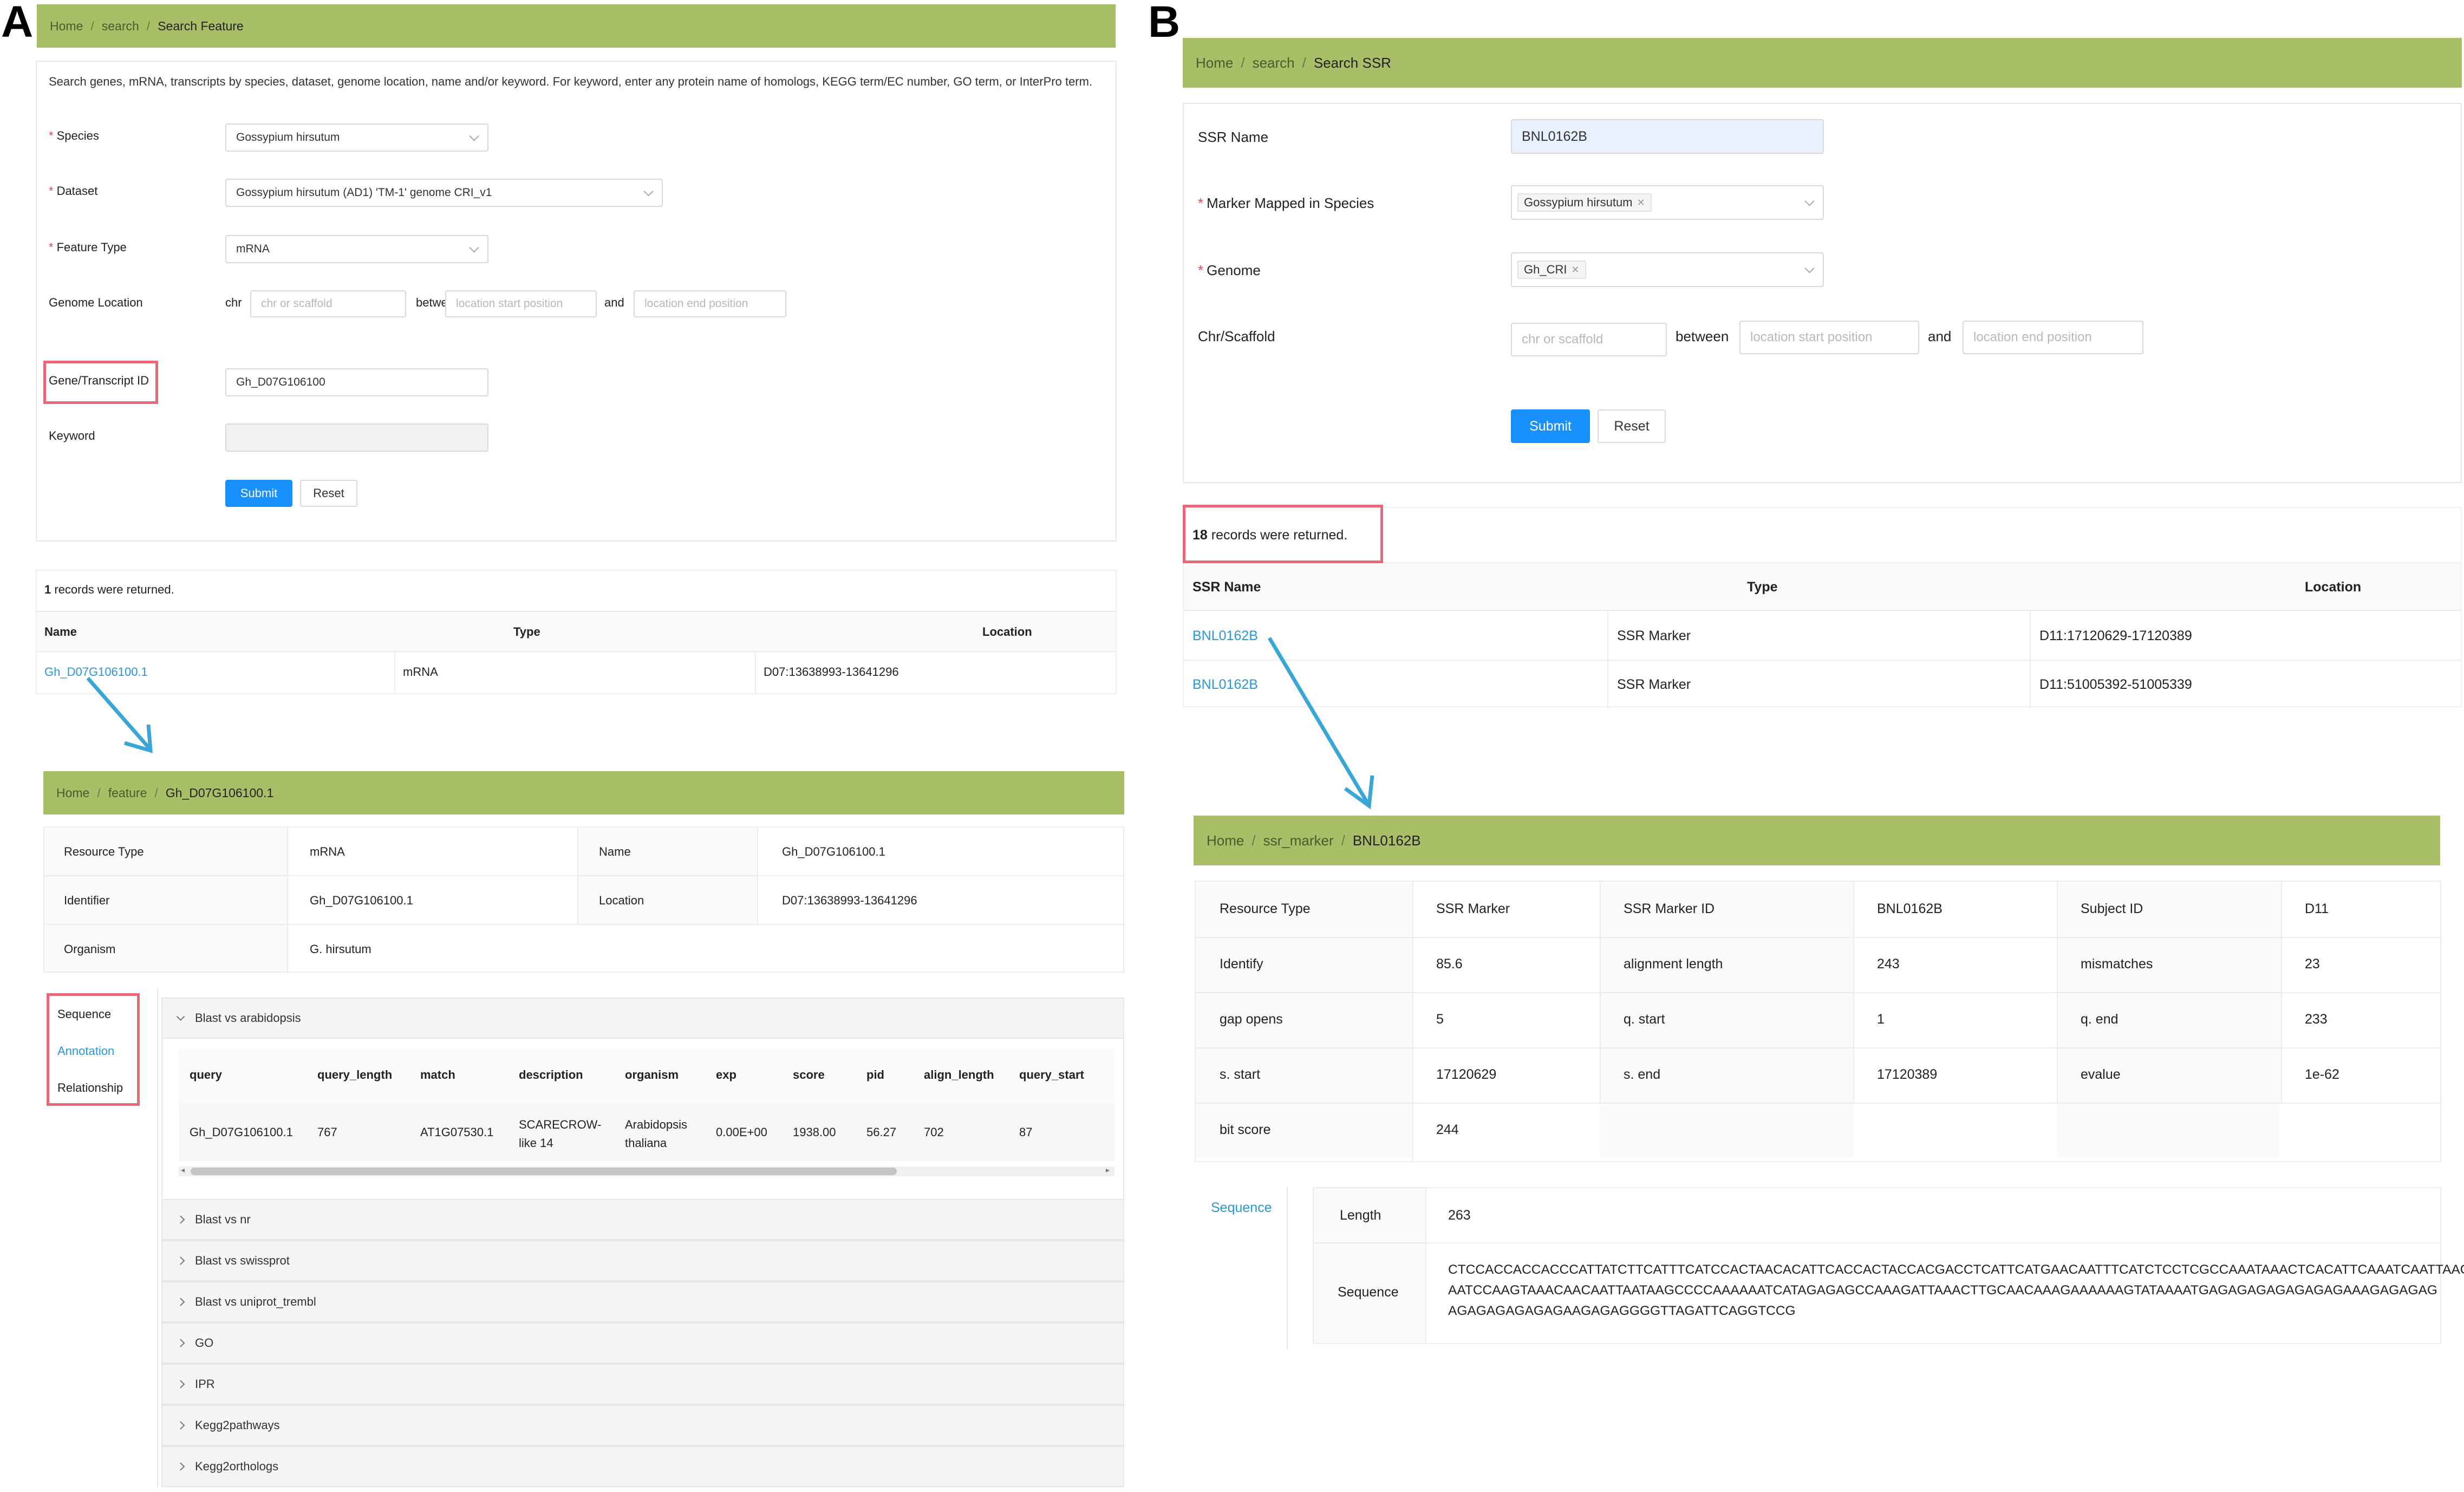 The image size is (2464, 1492). I want to click on blast-query: Gh_D07G106100.1, so click(241, 1132).